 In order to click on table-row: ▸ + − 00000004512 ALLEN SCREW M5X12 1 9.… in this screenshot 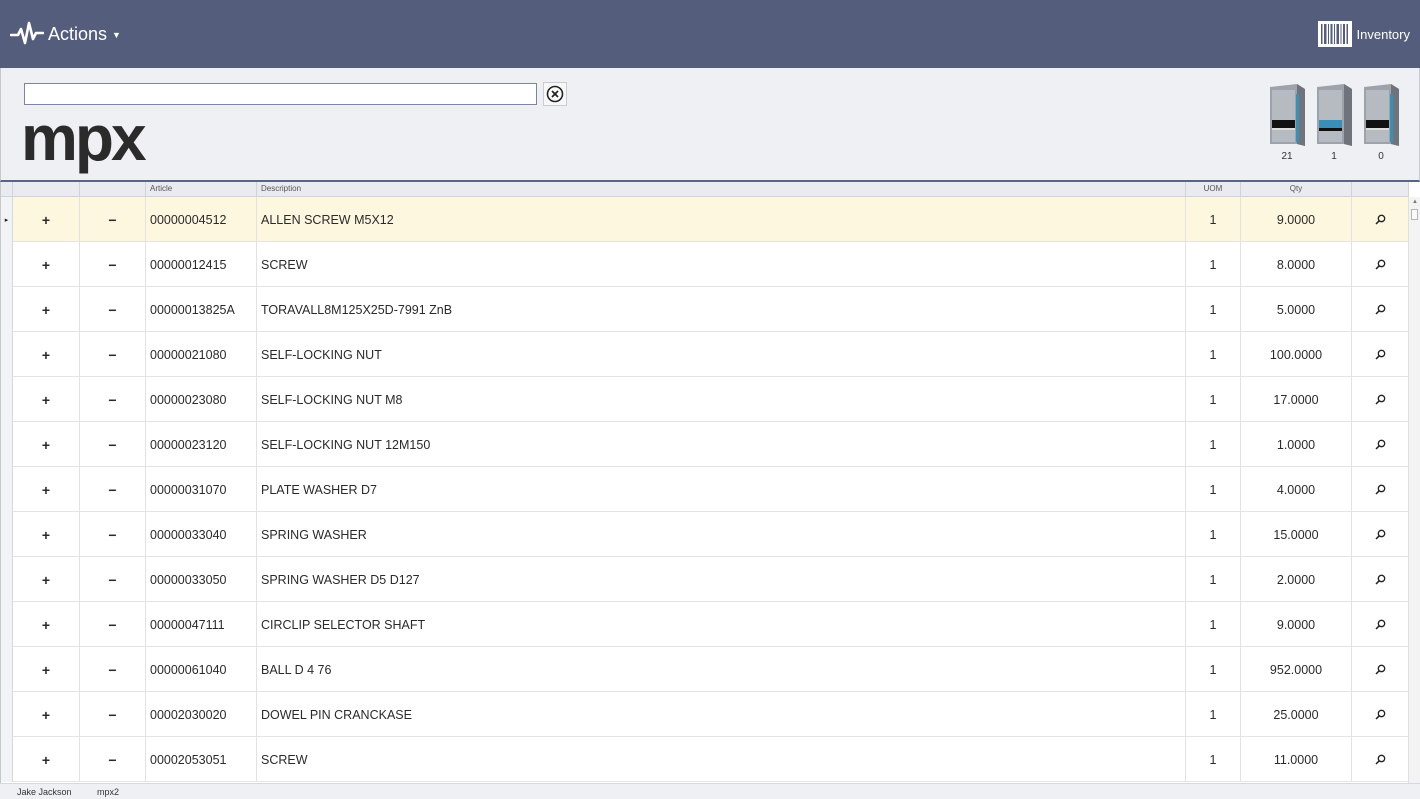, I will do `click(705, 219)`.